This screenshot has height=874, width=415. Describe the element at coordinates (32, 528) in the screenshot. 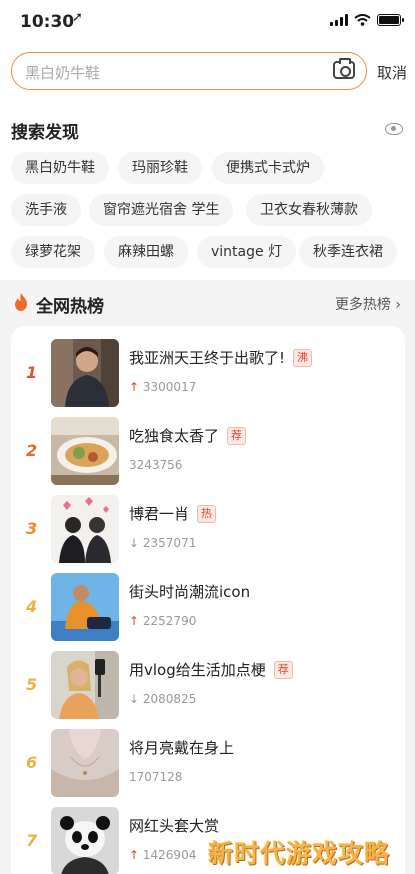

I see `rank-number: 3` at that location.